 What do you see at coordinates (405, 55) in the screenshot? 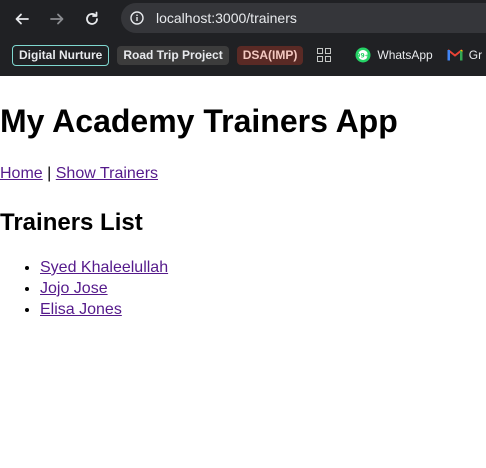
I see `bookmark-whatsapp-label: WhatsApp` at bounding box center [405, 55].